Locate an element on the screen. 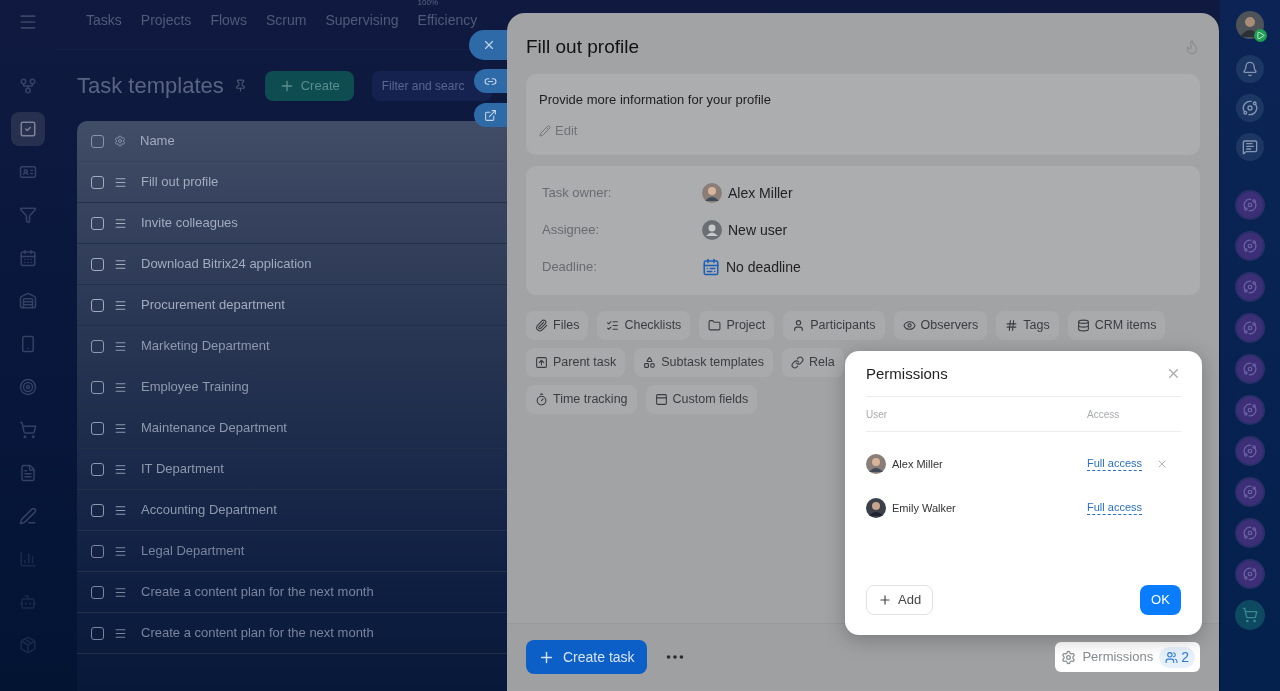 This screenshot has width=1280, height=691. search-field: Filter and searc is located at coordinates (431, 85).